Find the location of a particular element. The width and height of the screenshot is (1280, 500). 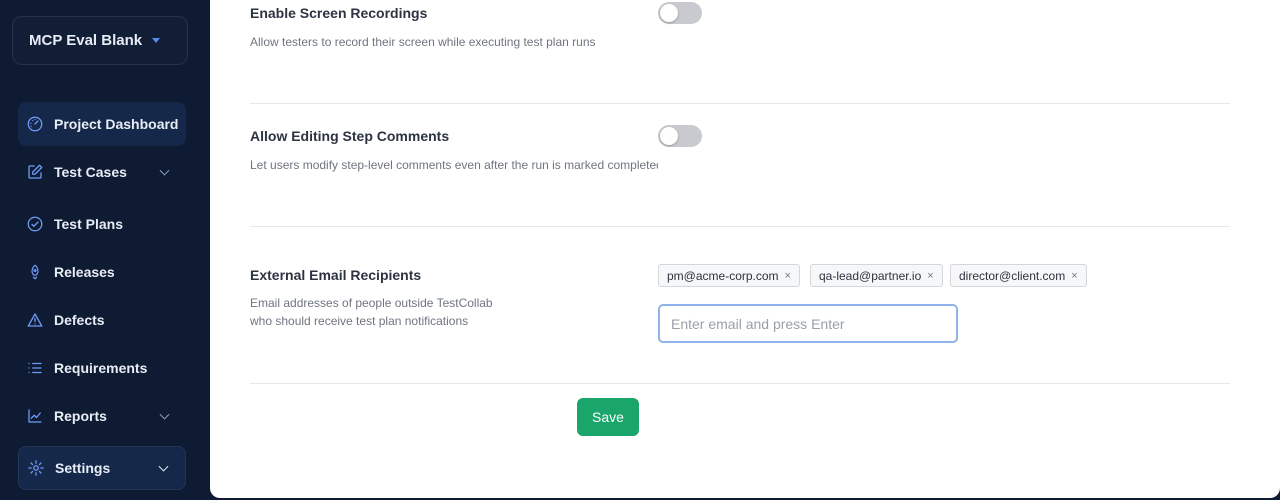

screen-recordings-toggle is located at coordinates (680, 13).